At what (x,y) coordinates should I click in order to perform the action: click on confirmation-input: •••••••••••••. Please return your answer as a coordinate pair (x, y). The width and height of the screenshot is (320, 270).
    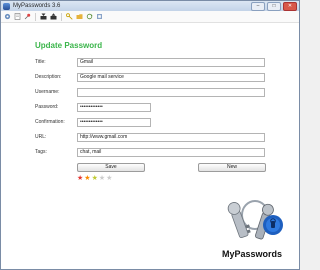
    Looking at the image, I should click on (114, 122).